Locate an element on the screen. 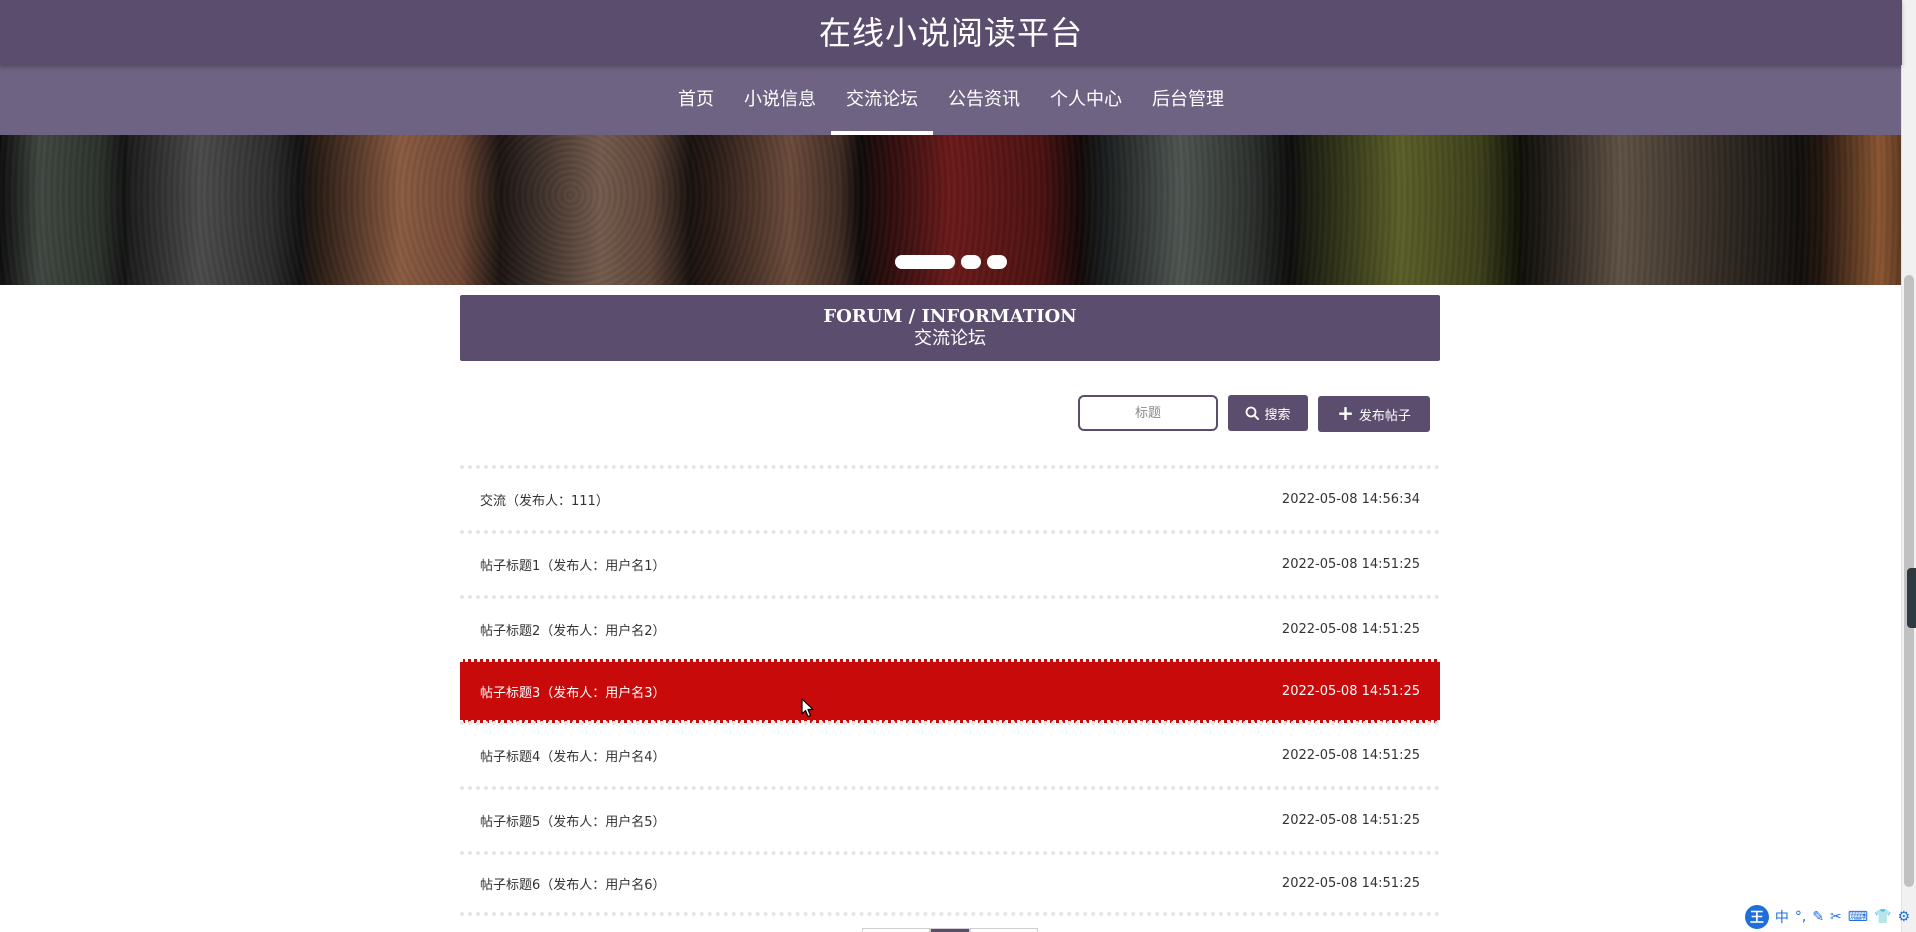 The image size is (1916, 932). post-row: 帖子标题2（发布人：用户名2） 2022-05-08 14:51:25 is located at coordinates (950, 627).